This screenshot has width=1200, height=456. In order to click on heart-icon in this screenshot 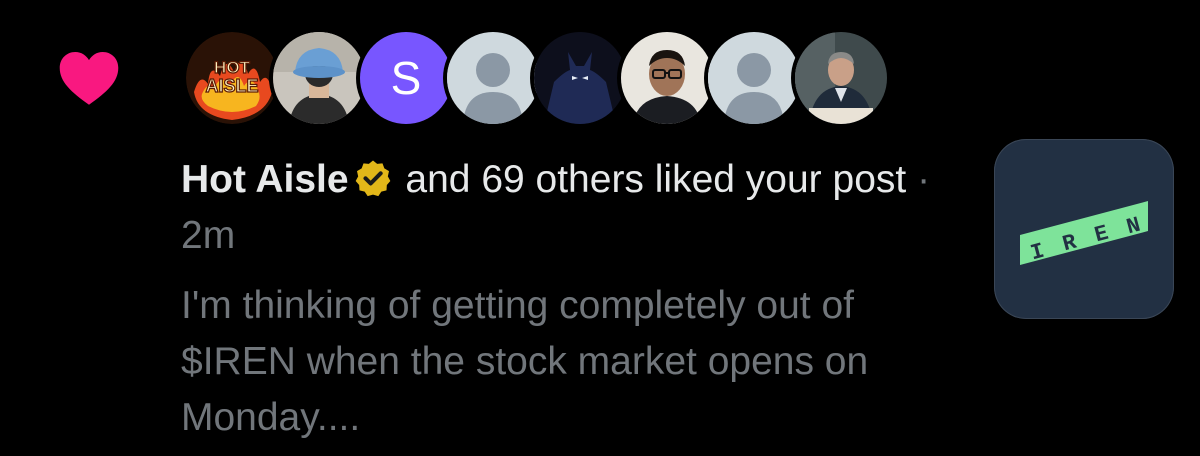, I will do `click(89, 78)`.